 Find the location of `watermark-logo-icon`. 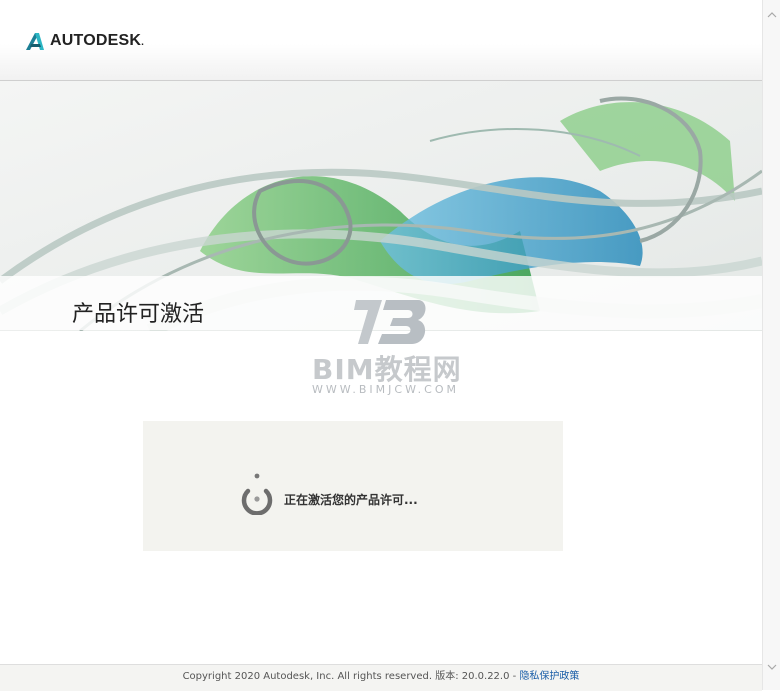

watermark-logo-icon is located at coordinates (390, 322).